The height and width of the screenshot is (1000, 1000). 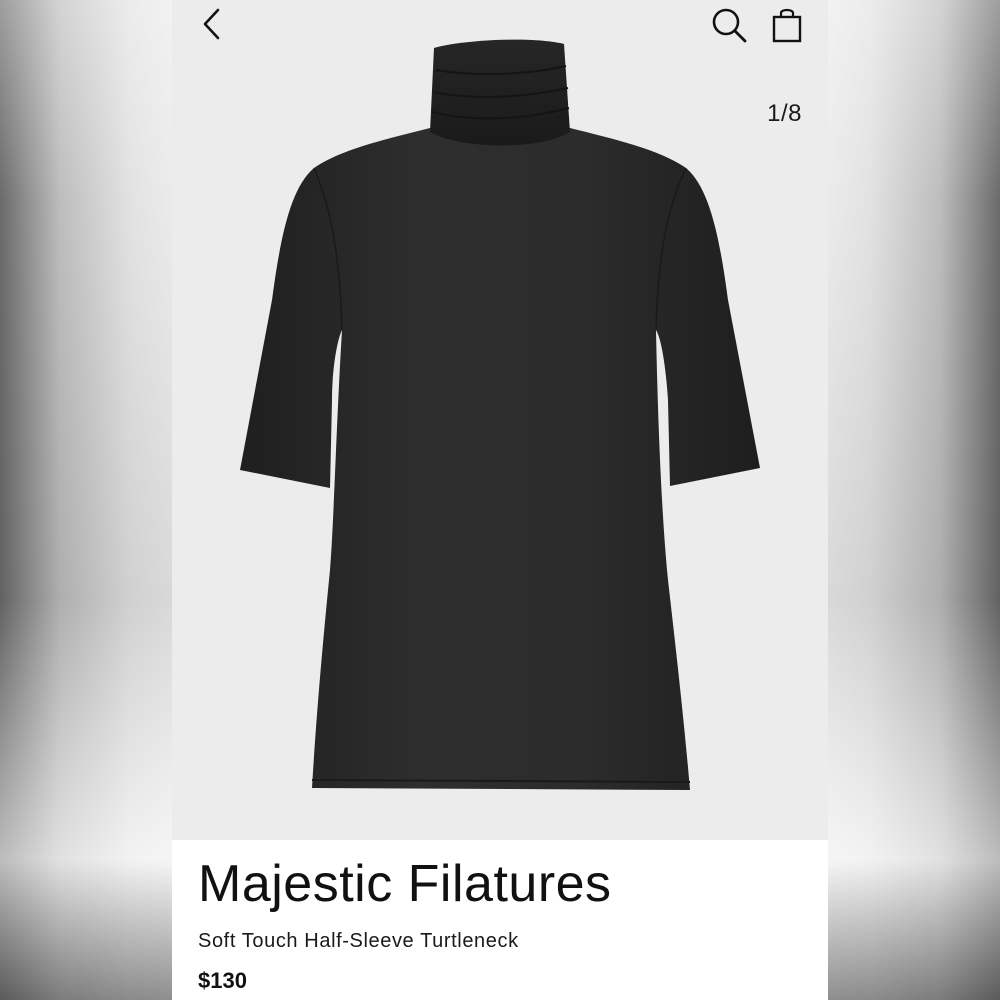 I want to click on top-navigation-bar, so click(x=500, y=30).